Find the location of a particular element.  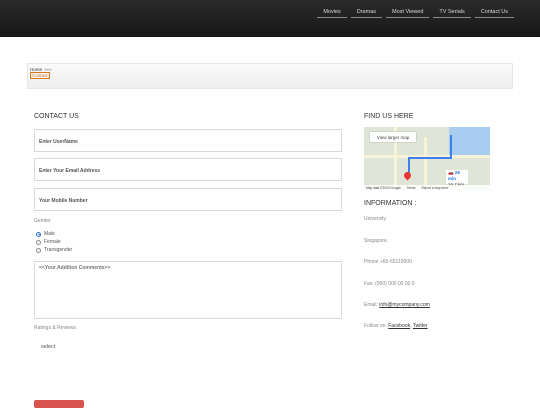

contact-title: CONTACT US is located at coordinates (56, 116).